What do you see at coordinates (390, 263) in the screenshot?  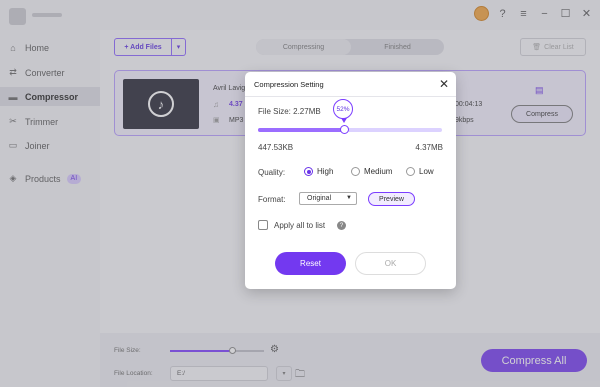 I see `ok-button: OK` at bounding box center [390, 263].